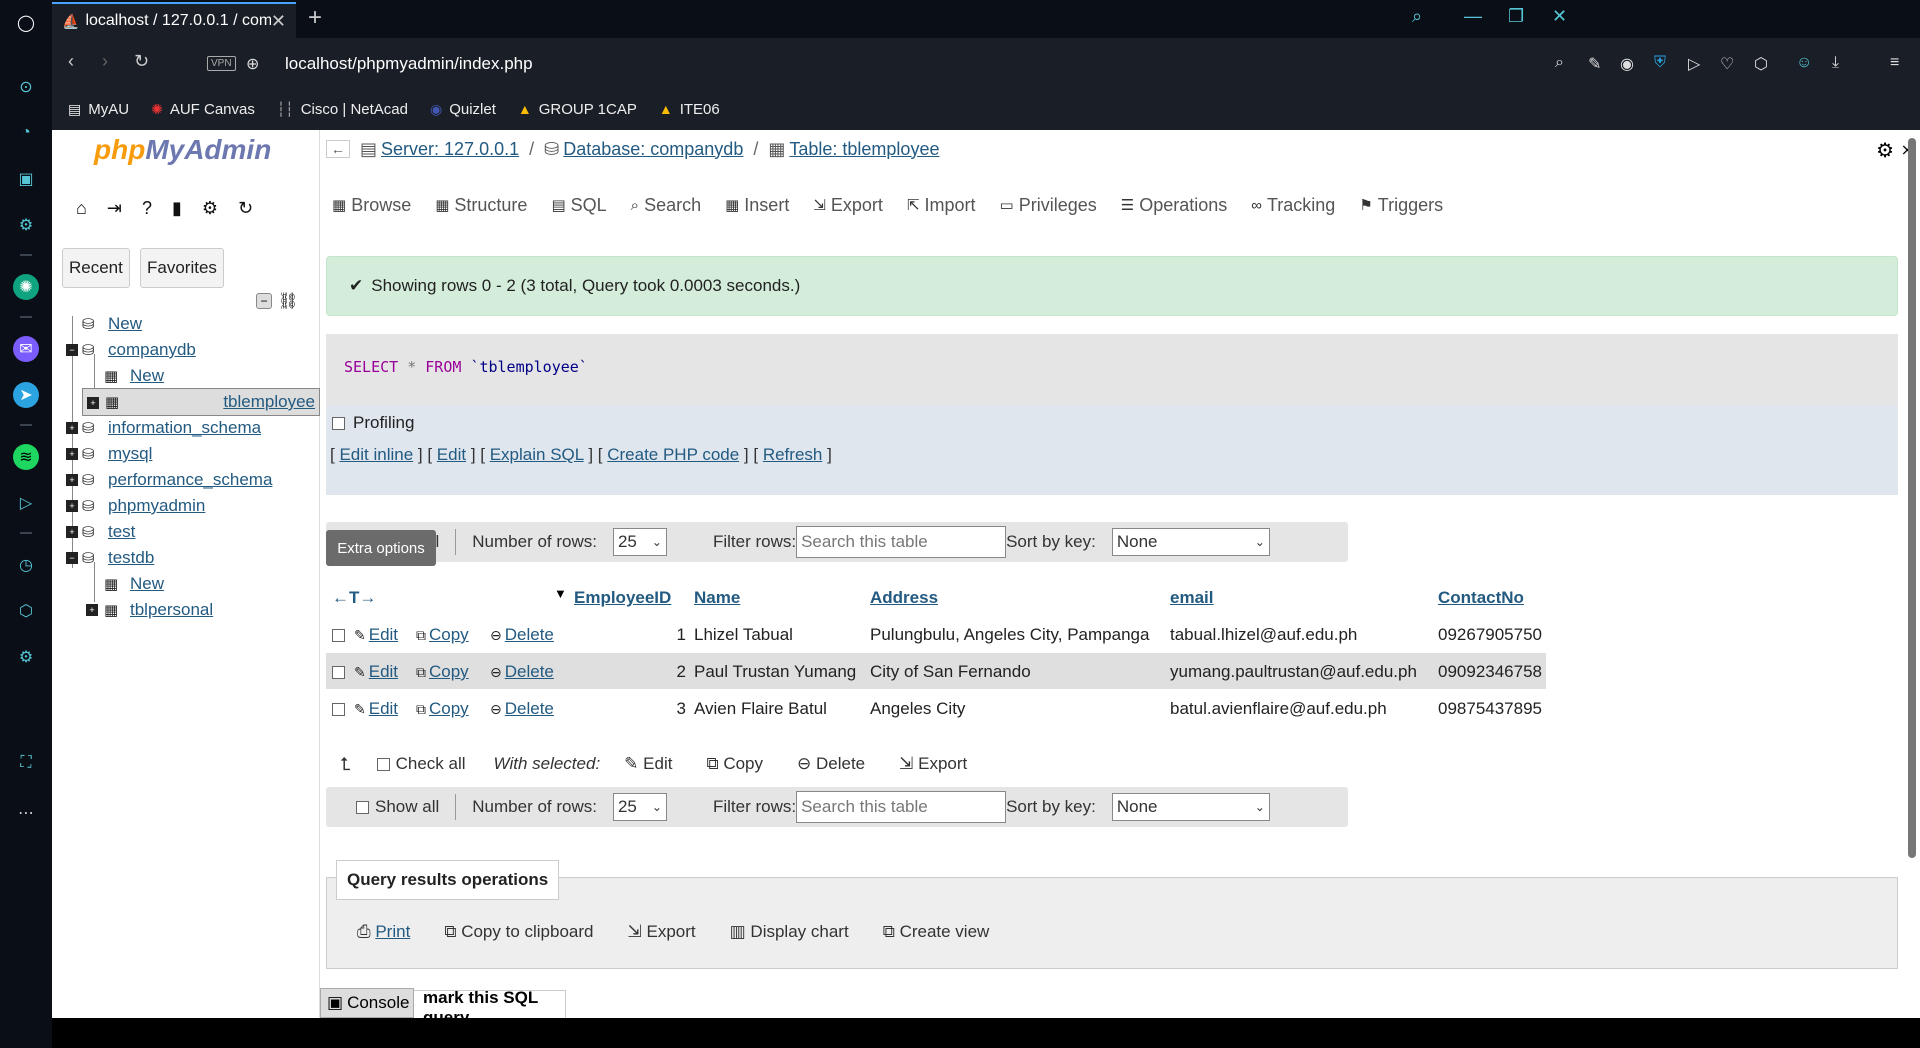  I want to click on tree-item-mysql: + ⛁ mysql, so click(109, 454).